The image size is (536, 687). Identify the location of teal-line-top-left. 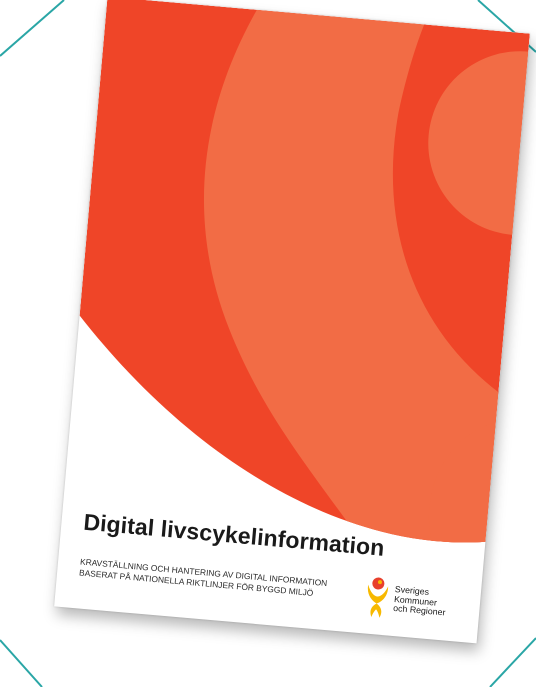
(32, 28).